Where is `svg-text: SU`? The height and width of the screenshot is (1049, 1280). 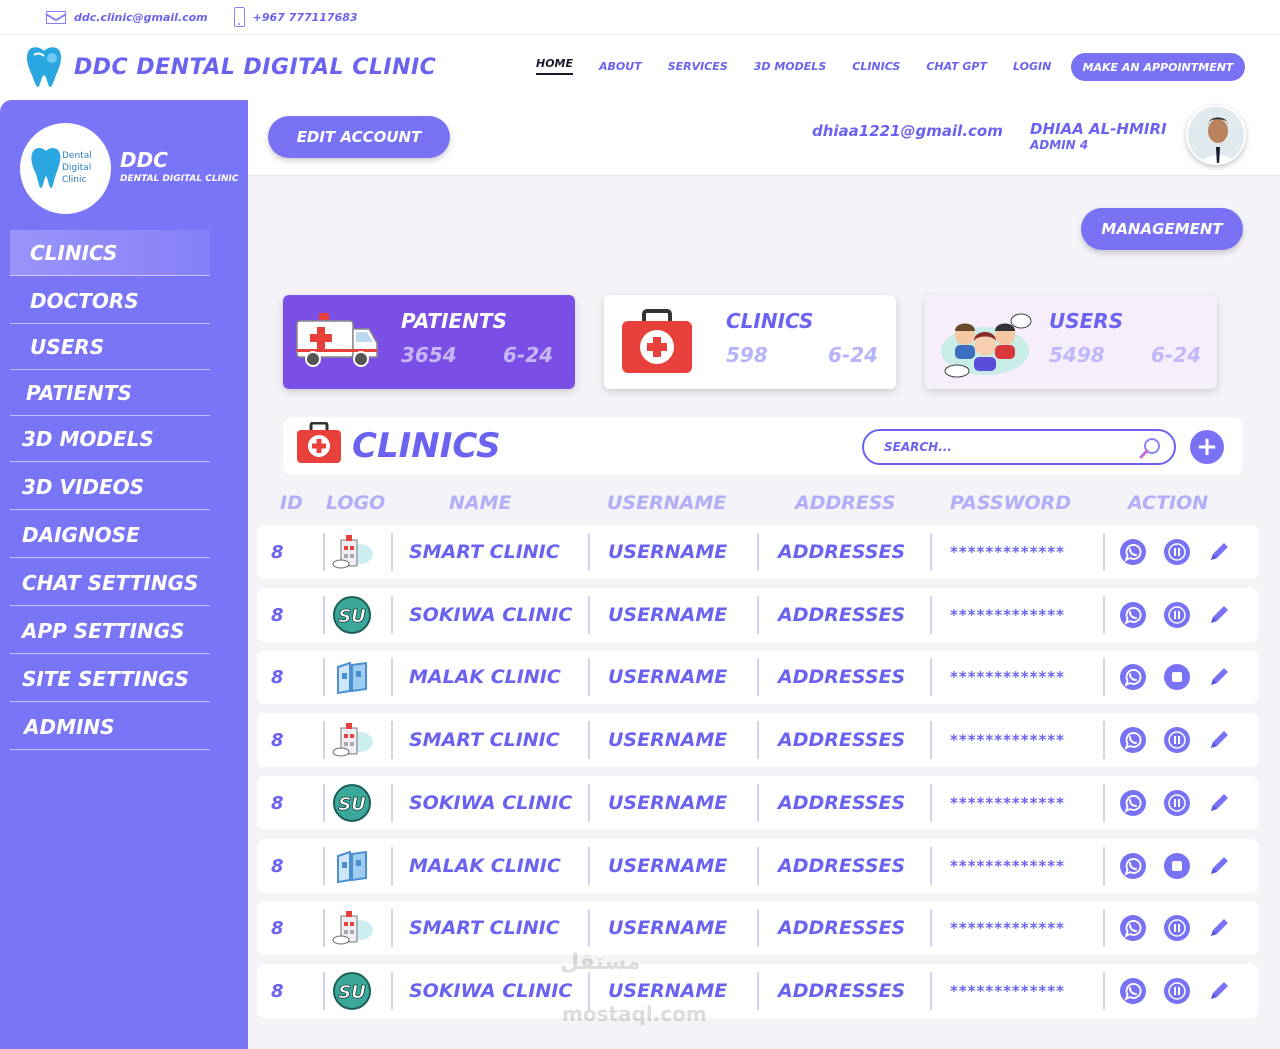
svg-text: SU is located at coordinates (352, 616).